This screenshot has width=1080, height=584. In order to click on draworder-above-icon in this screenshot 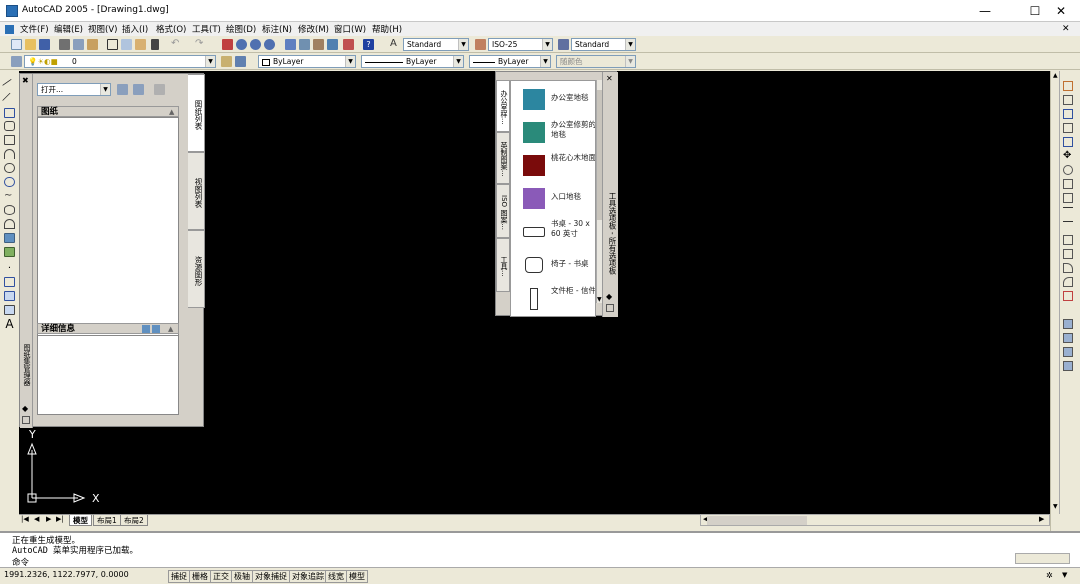, I will do `click(1068, 352)`.